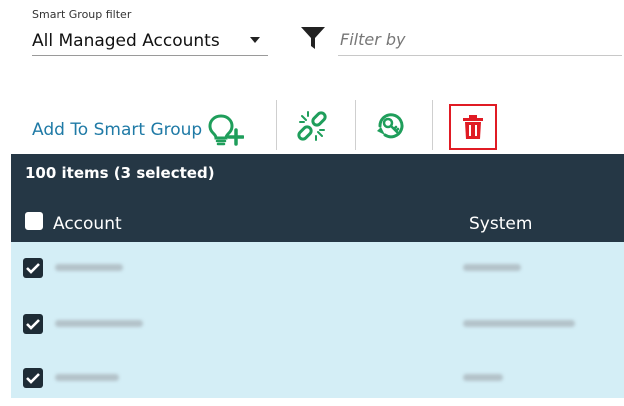 The image size is (624, 406). Describe the element at coordinates (480, 40) in the screenshot. I see `filter-input: Filter by` at that location.